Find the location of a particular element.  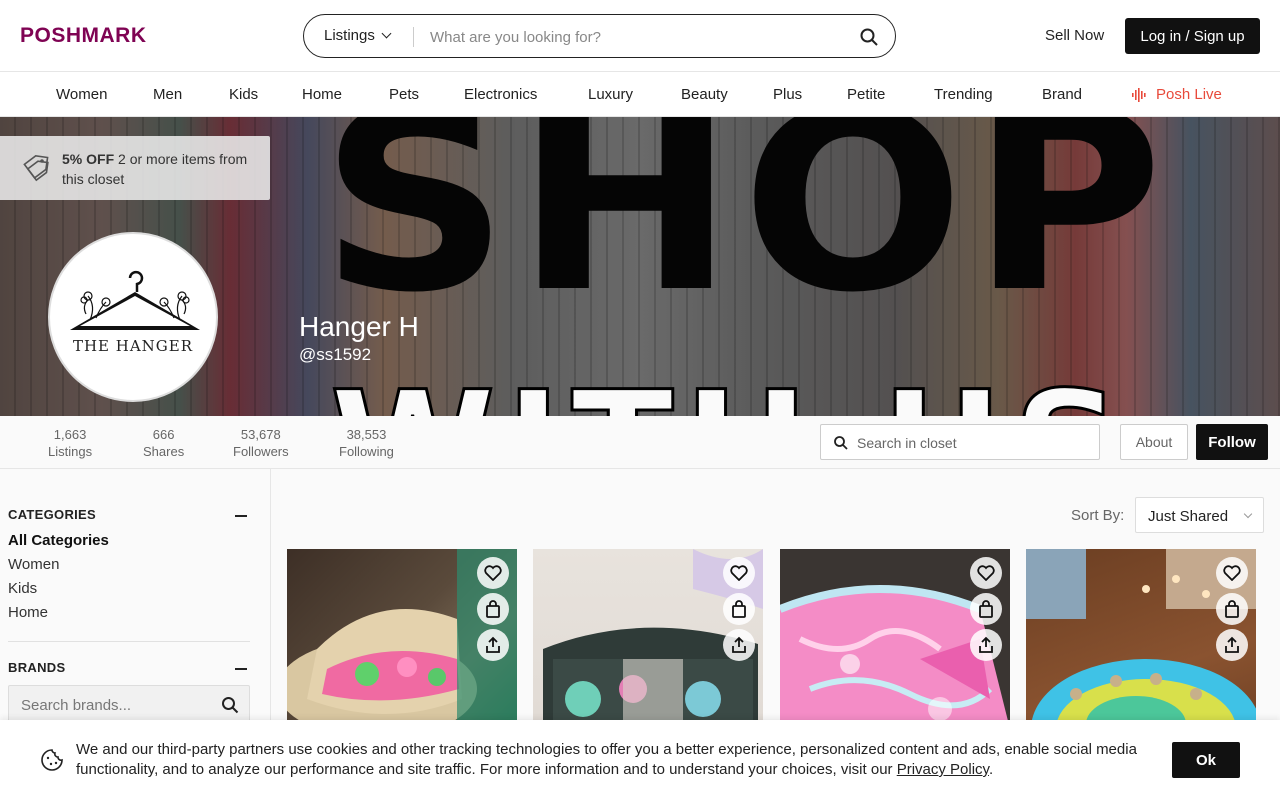

brand-search is located at coordinates (129, 704).